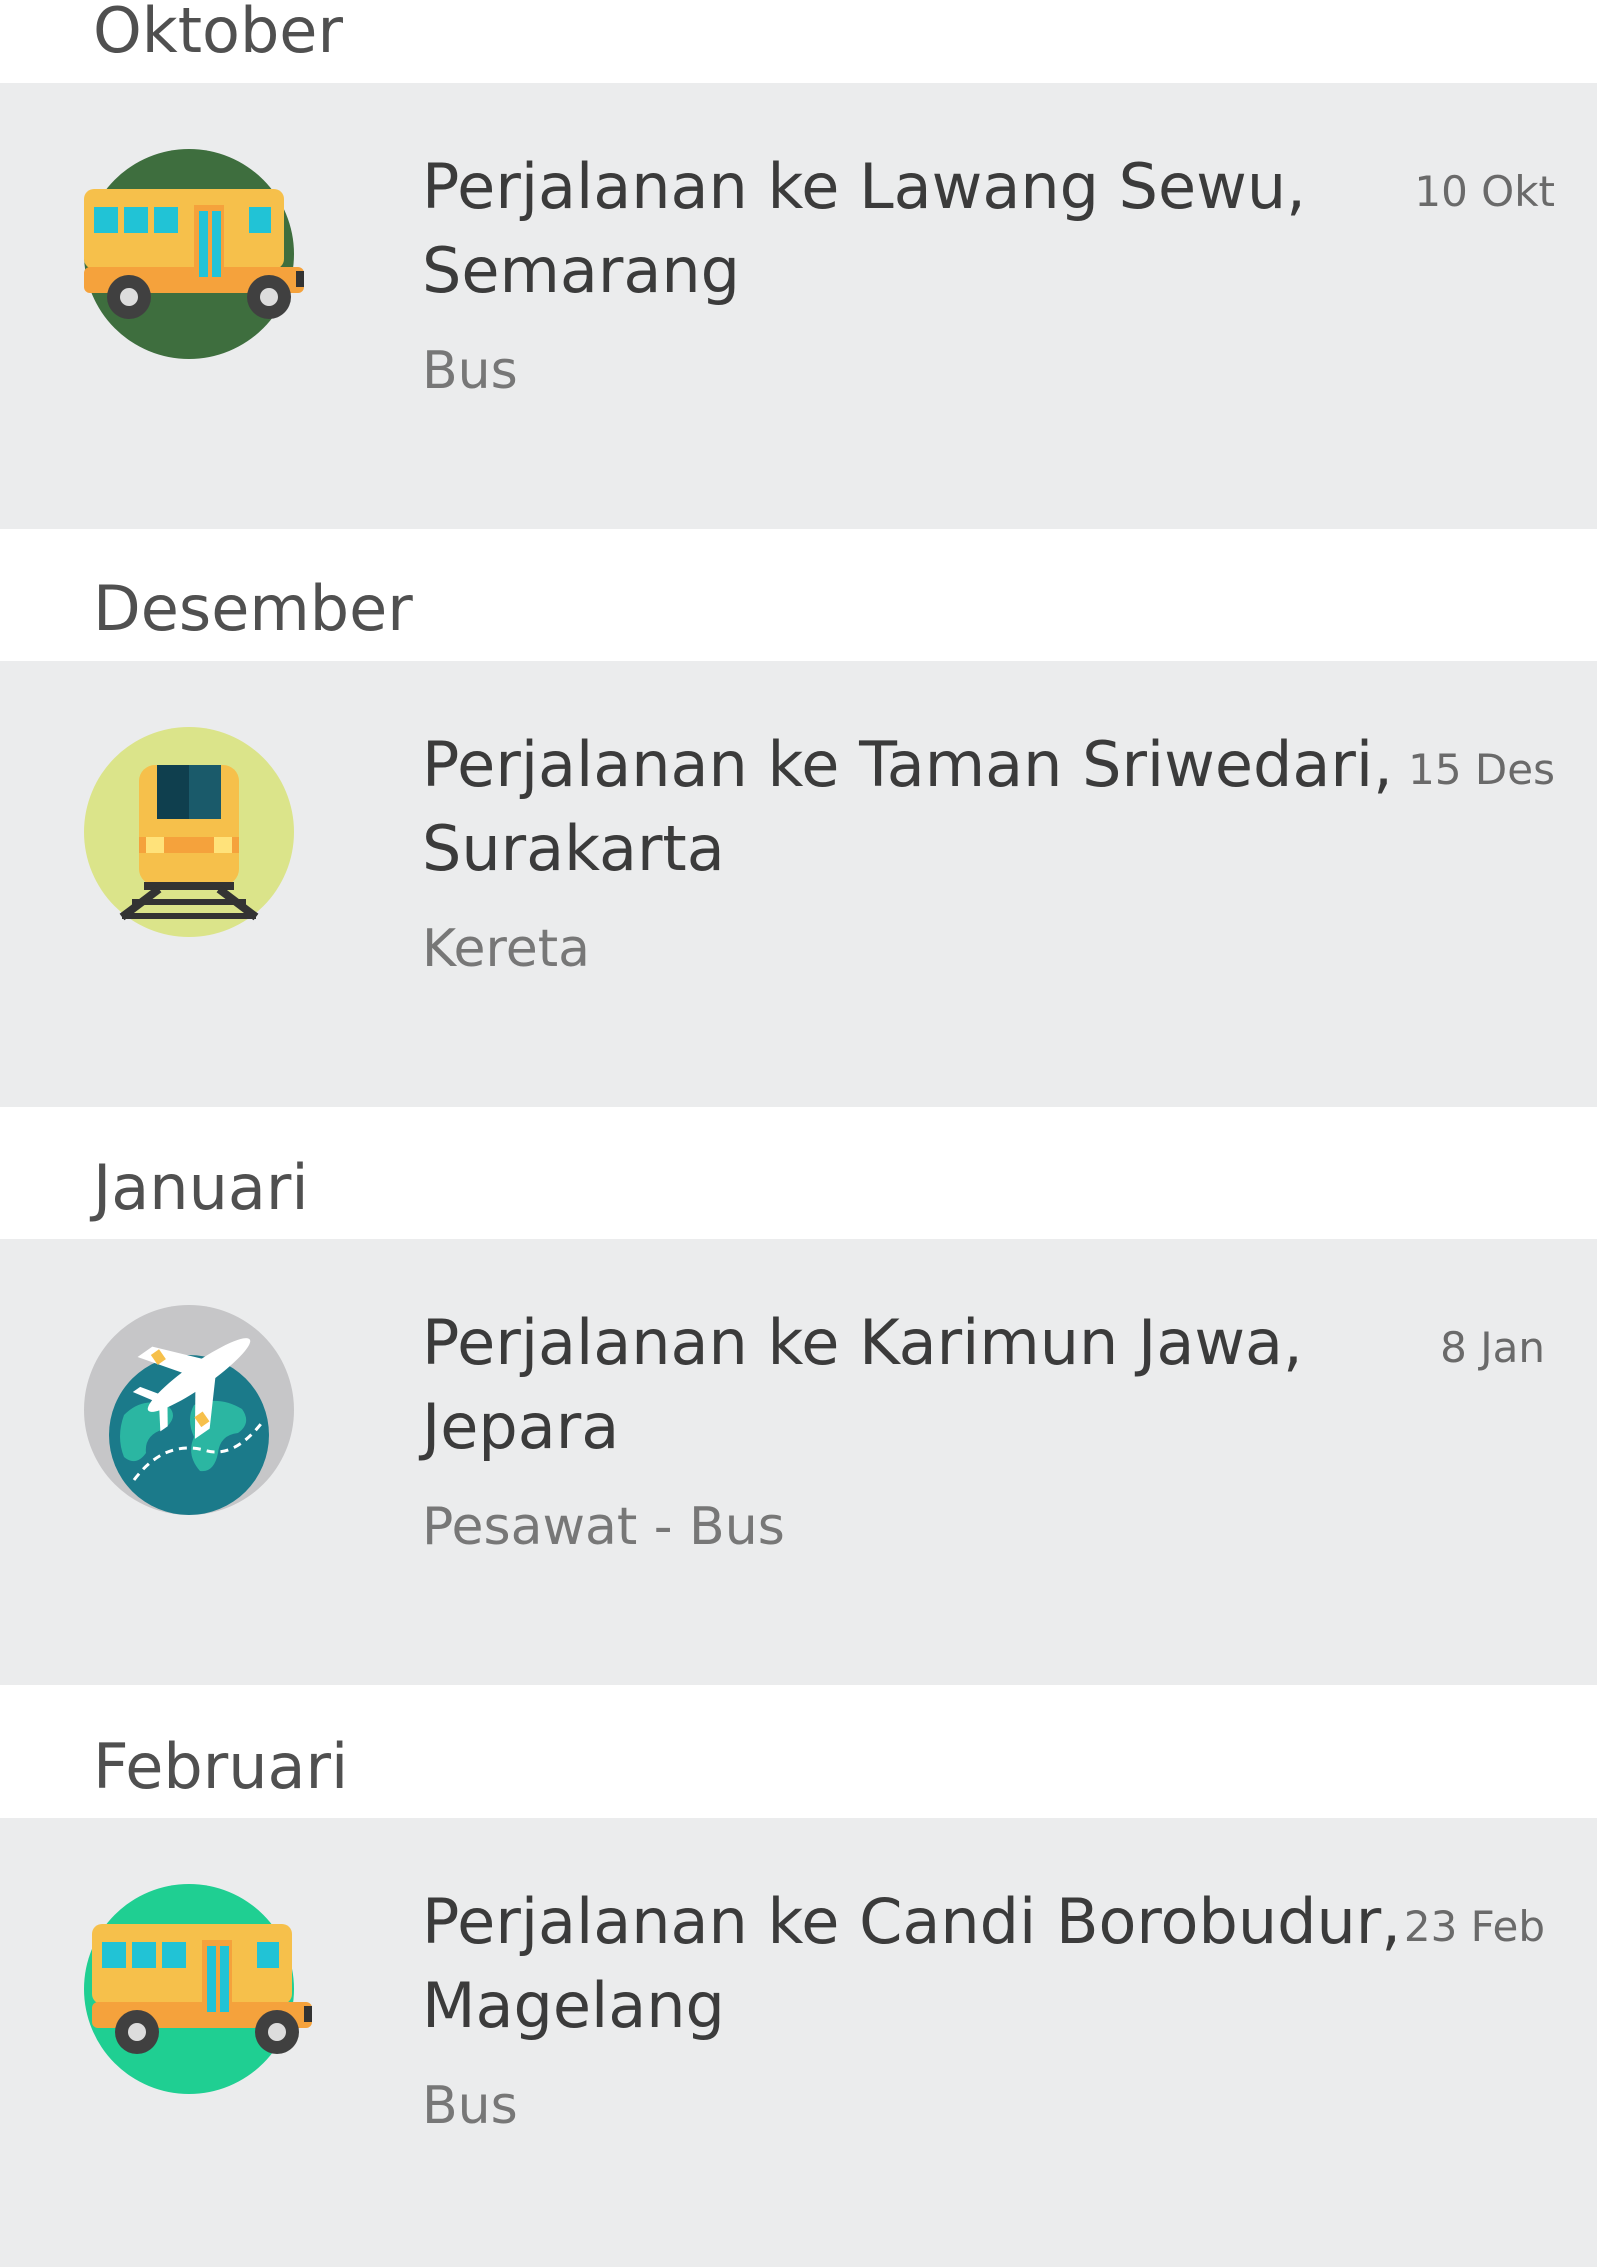 Image resolution: width=1597 pixels, height=2267 pixels. I want to click on trip-title-line-1: Perjalanan ke Candi Borobudur,, so click(911, 1921).